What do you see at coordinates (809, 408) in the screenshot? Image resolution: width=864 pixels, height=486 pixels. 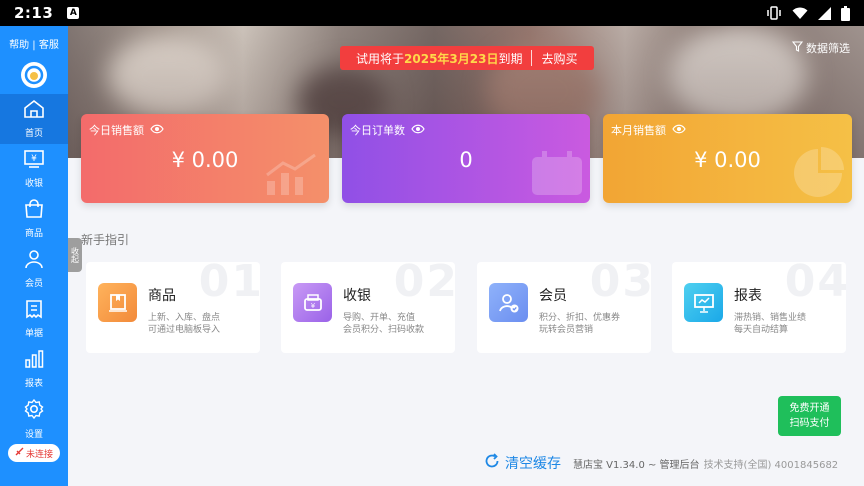 I see `button-label-line1: 免费开通` at bounding box center [809, 408].